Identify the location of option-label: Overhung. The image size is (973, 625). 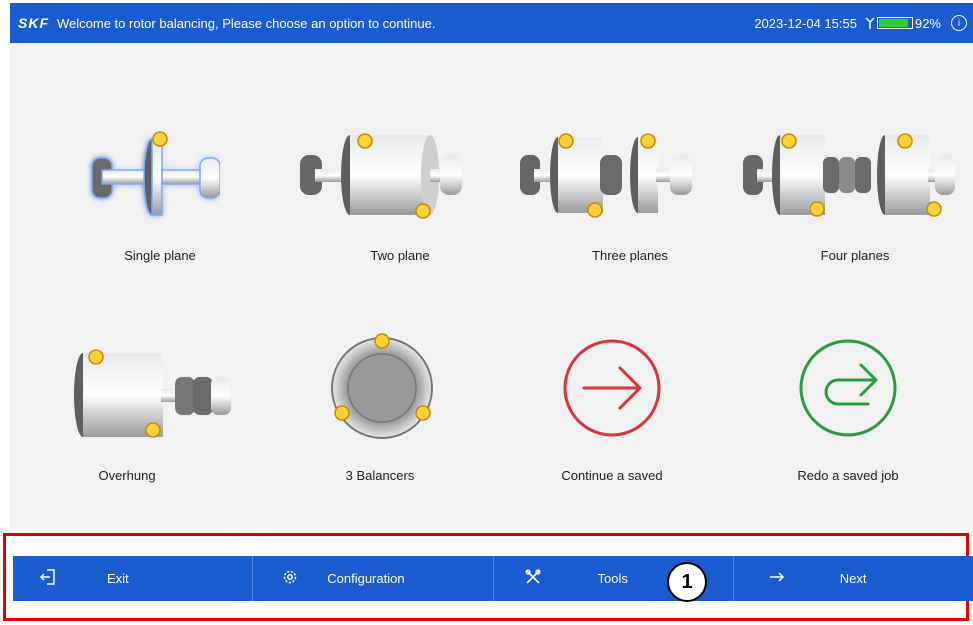
(127, 475).